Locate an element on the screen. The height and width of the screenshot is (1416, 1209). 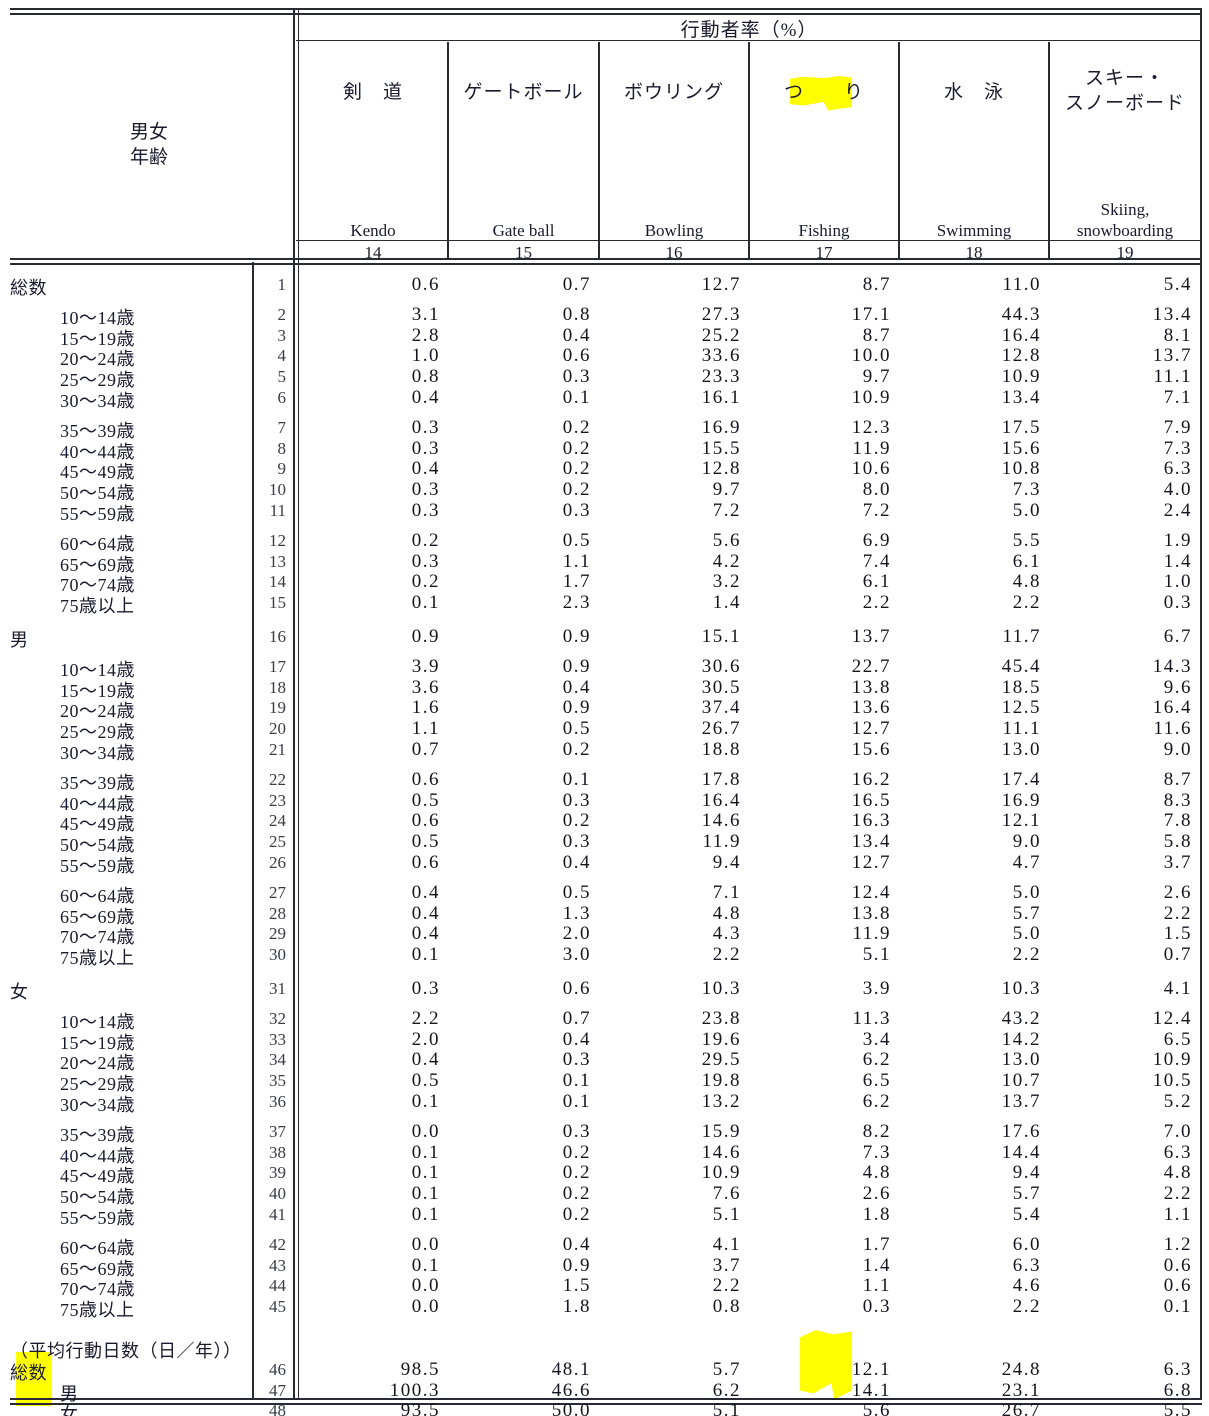
table-cell-value: 5.6 is located at coordinates (726, 540).